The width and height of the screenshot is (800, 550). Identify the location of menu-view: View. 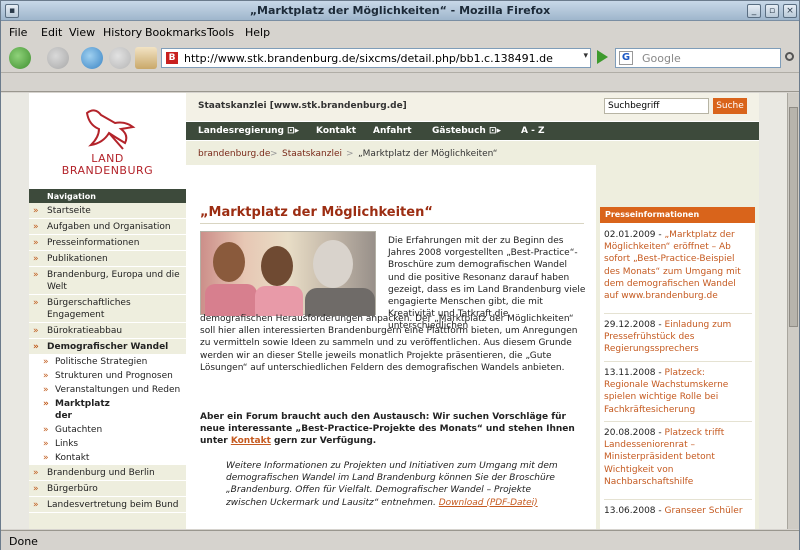
(82, 32).